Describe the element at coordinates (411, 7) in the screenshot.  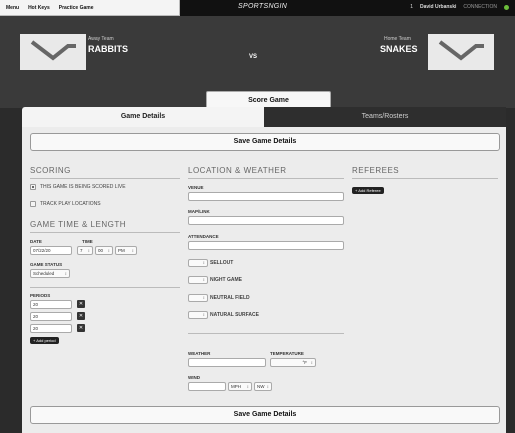
I see `notification-count: 1` at that location.